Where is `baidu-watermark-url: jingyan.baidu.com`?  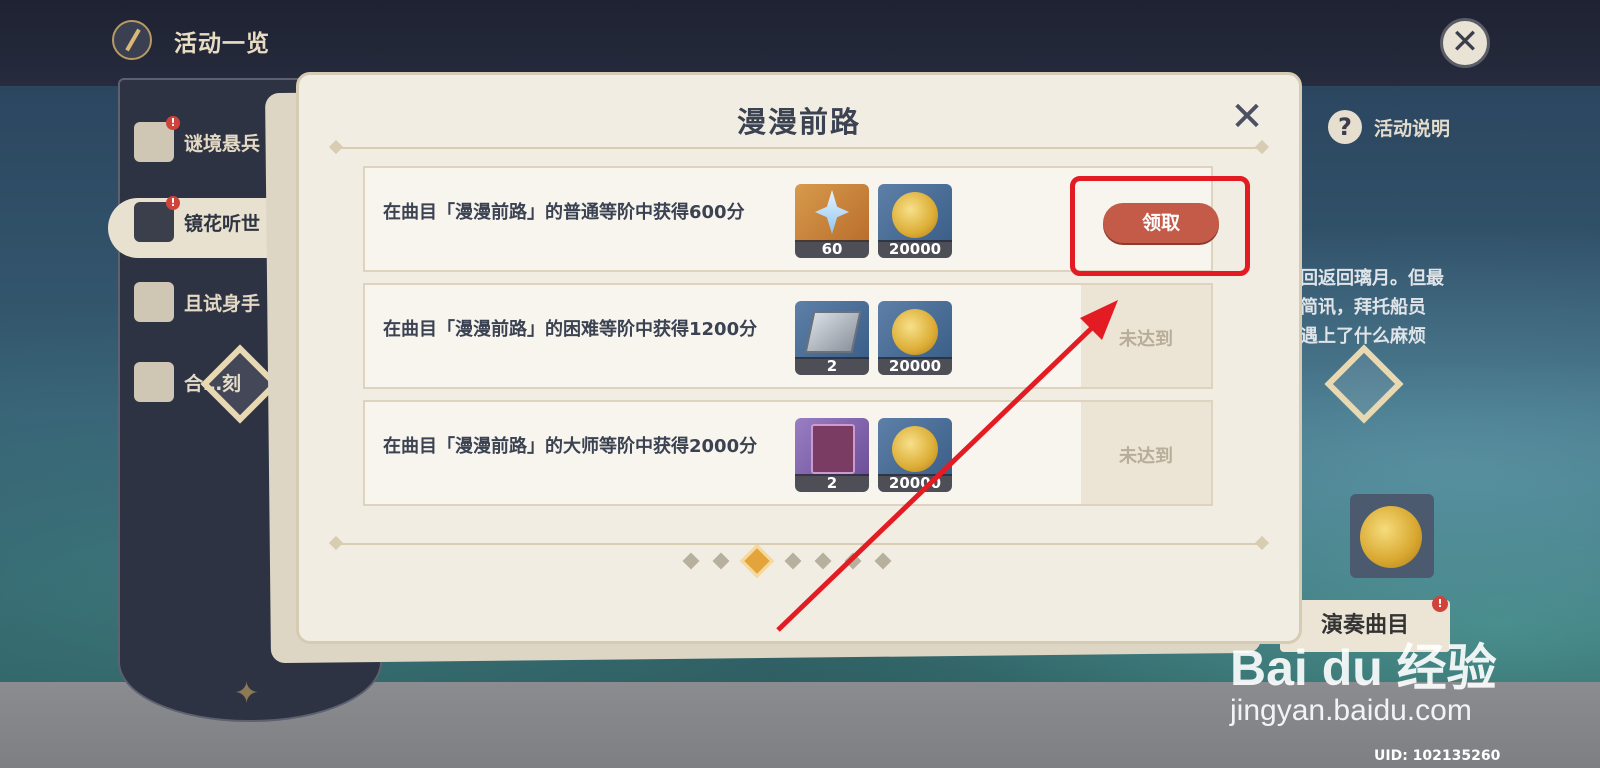
baidu-watermark-url: jingyan.baidu.com is located at coordinates (1351, 710).